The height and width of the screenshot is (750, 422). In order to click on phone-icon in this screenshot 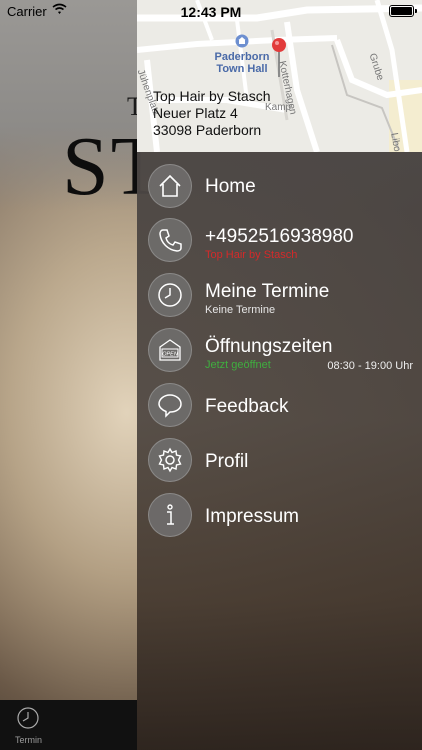, I will do `click(170, 240)`.